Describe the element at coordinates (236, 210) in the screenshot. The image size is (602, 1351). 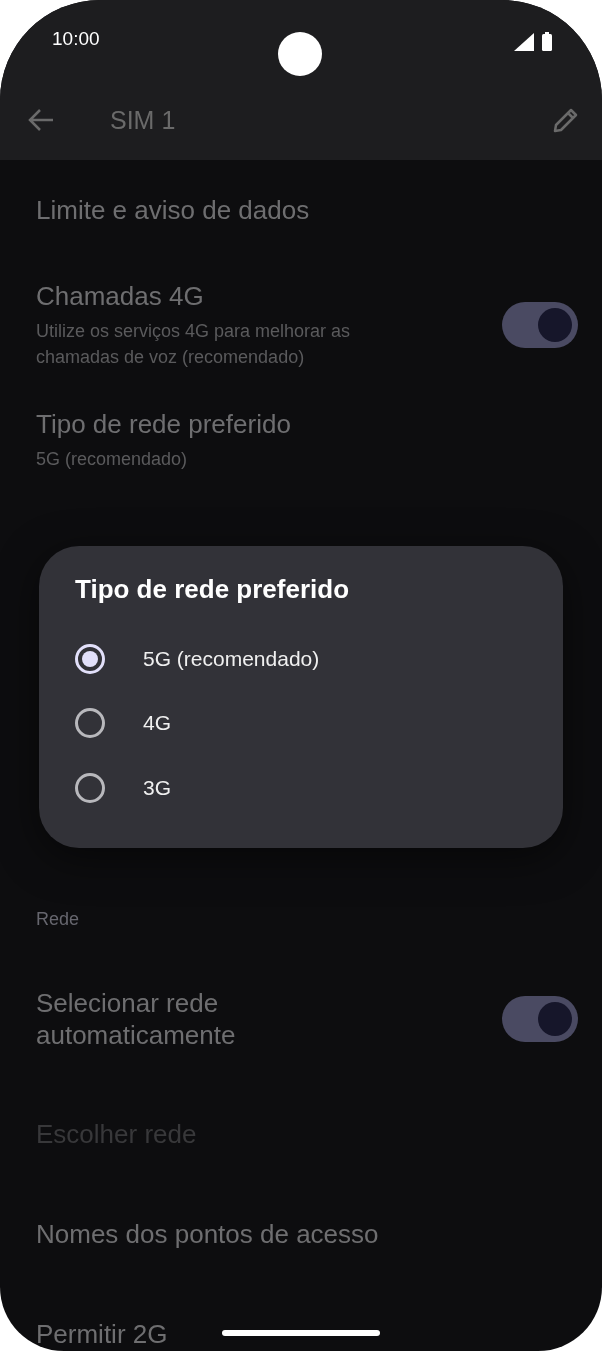
I see `setting-title: Limite e aviso de dados` at that location.